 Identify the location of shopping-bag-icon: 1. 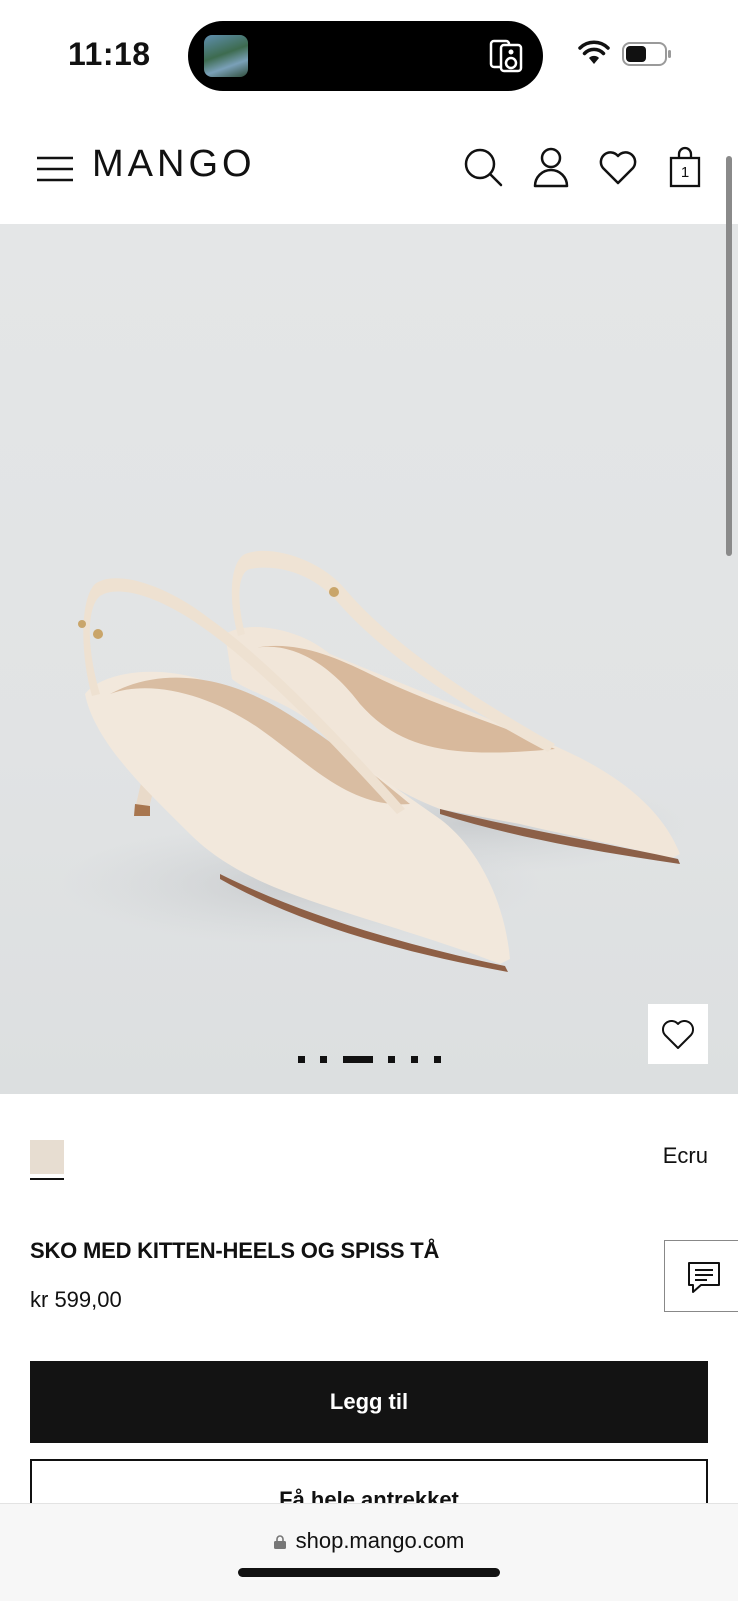
(685, 167).